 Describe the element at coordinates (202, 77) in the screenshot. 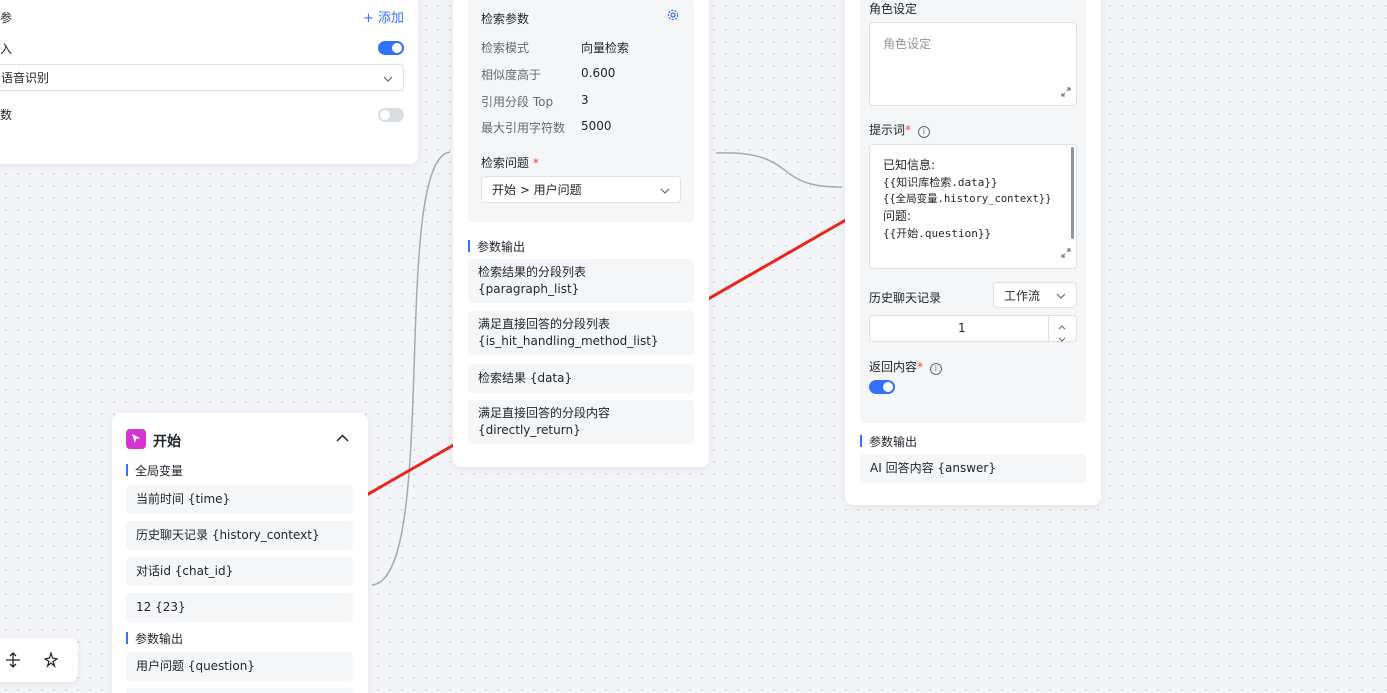

I see `voice-model-select: 语音识别` at that location.